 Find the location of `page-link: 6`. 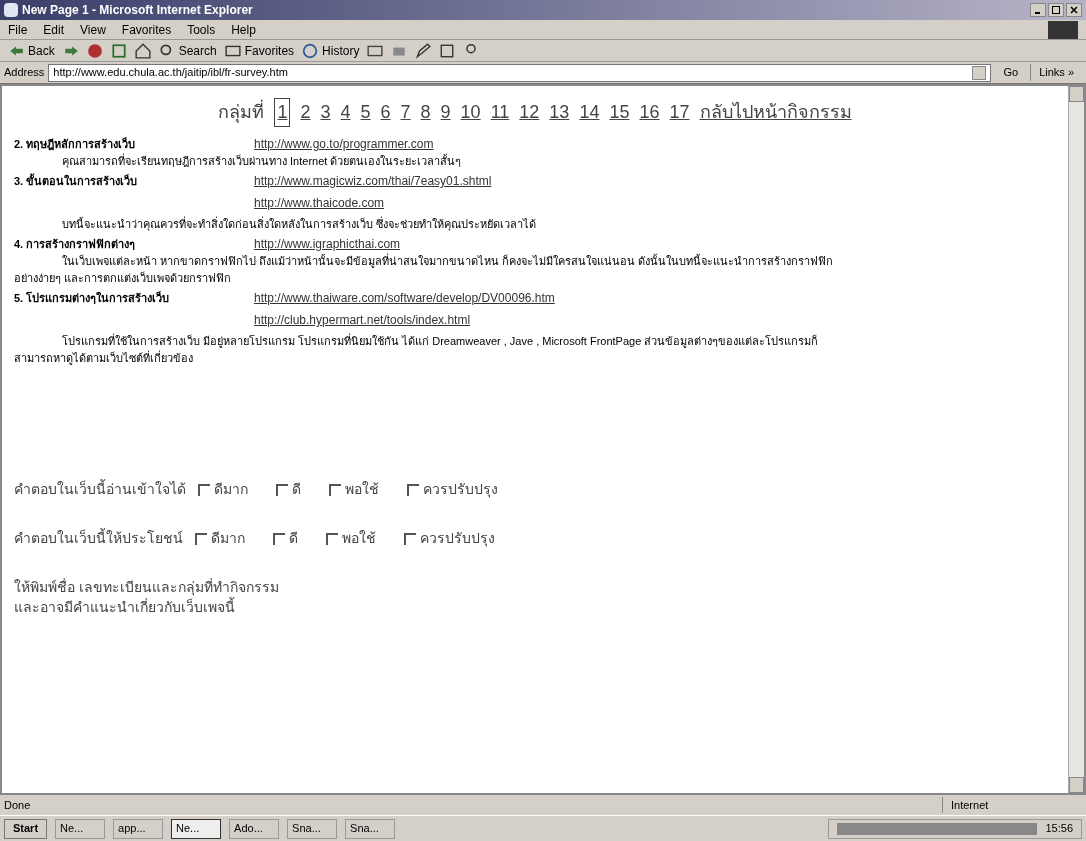

page-link: 6 is located at coordinates (385, 112).